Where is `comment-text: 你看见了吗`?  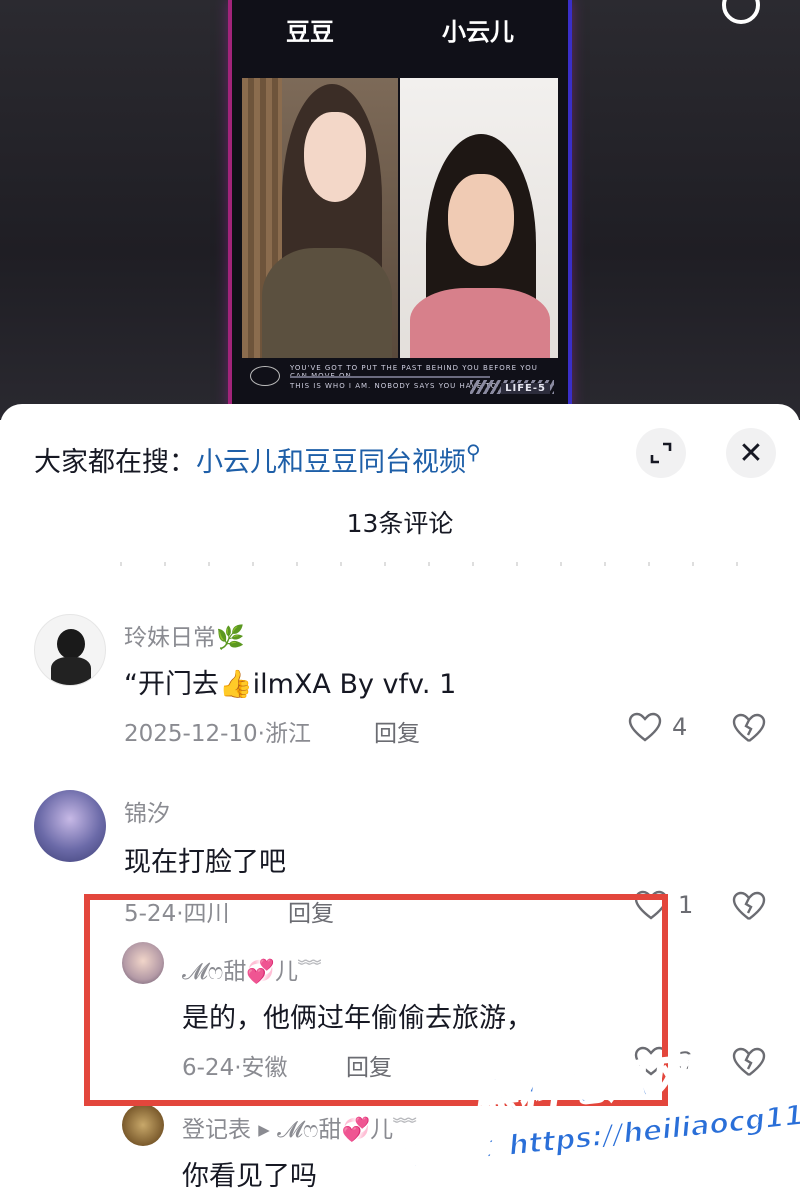
comment-text: 你看见了吗 is located at coordinates (249, 1176).